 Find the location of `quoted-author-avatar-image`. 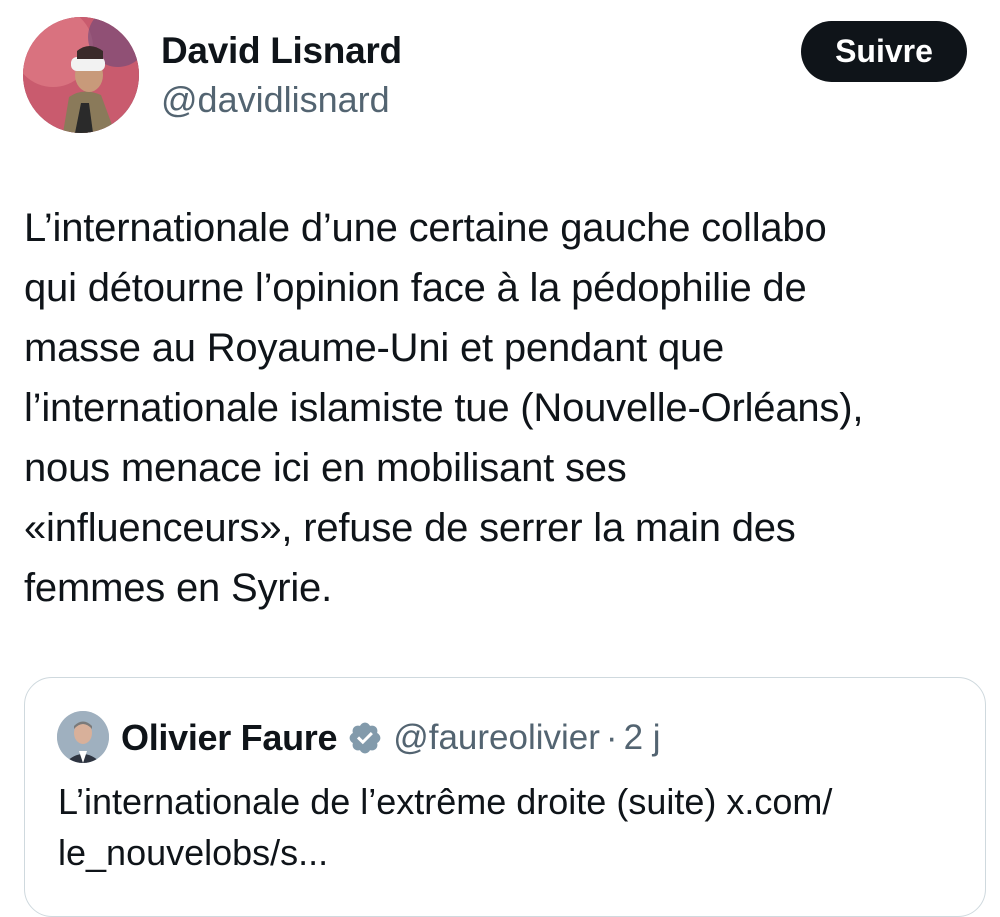

quoted-author-avatar-image is located at coordinates (83, 737).